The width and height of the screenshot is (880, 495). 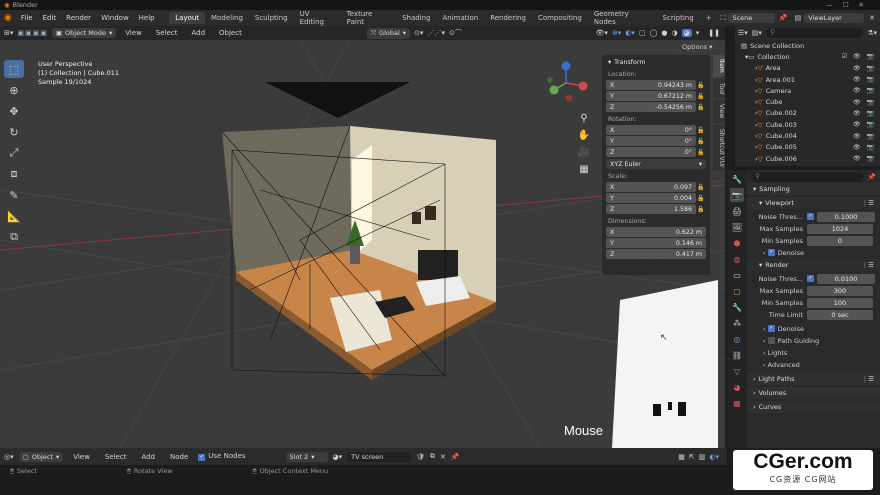 I want to click on window-controls: —☐✕, so click(x=853, y=5).